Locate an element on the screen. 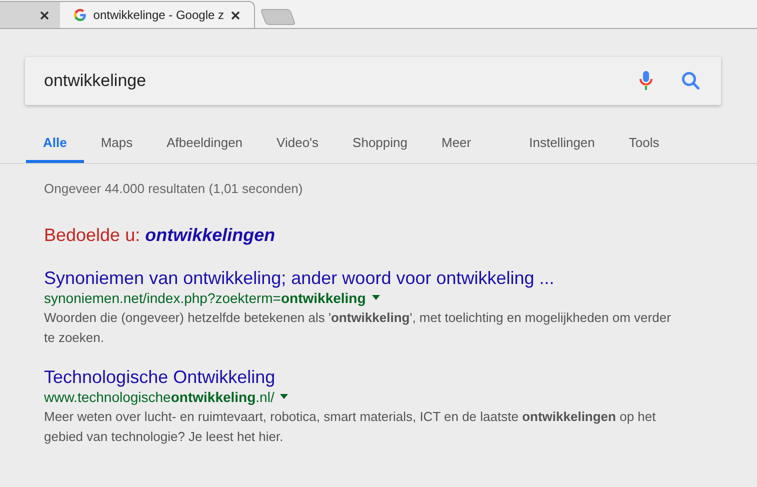  did-you-mean-label: Bedoelde u: is located at coordinates (92, 235).